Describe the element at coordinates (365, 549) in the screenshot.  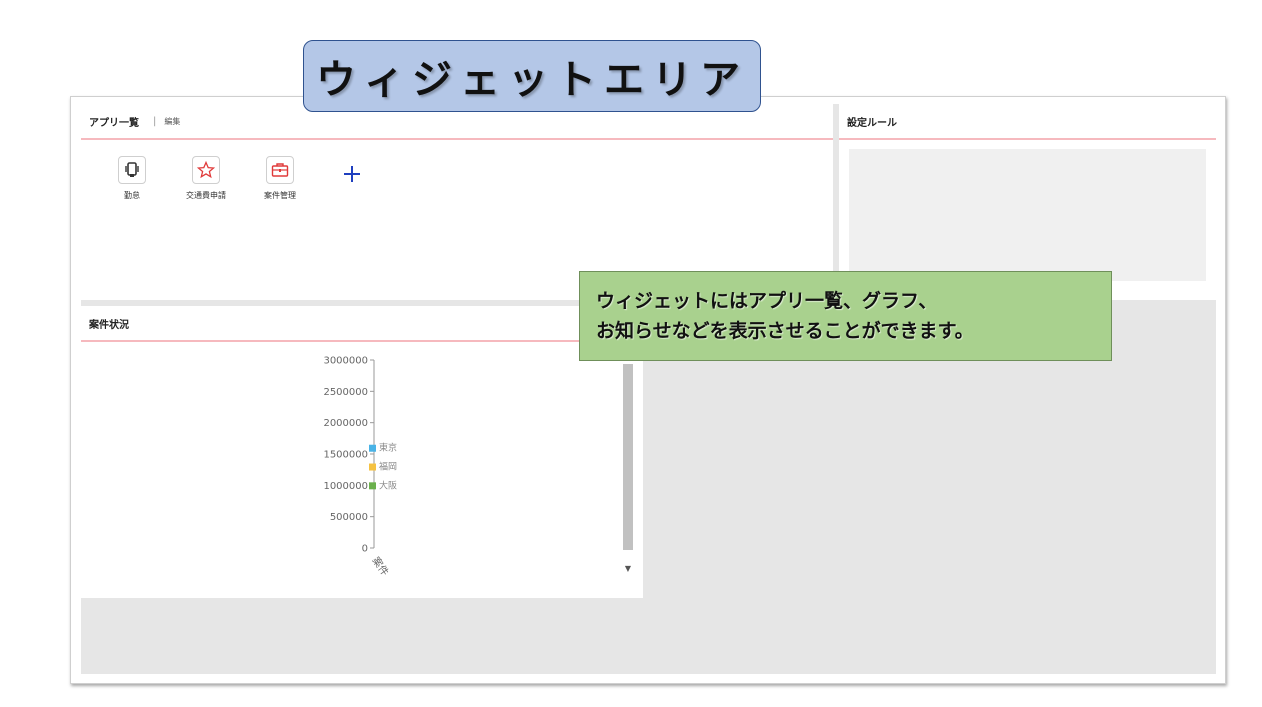
I see `y-tick-label: 0` at that location.